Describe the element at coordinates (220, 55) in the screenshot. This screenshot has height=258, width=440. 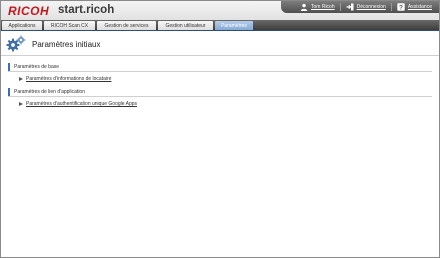
I see `title-divider` at that location.